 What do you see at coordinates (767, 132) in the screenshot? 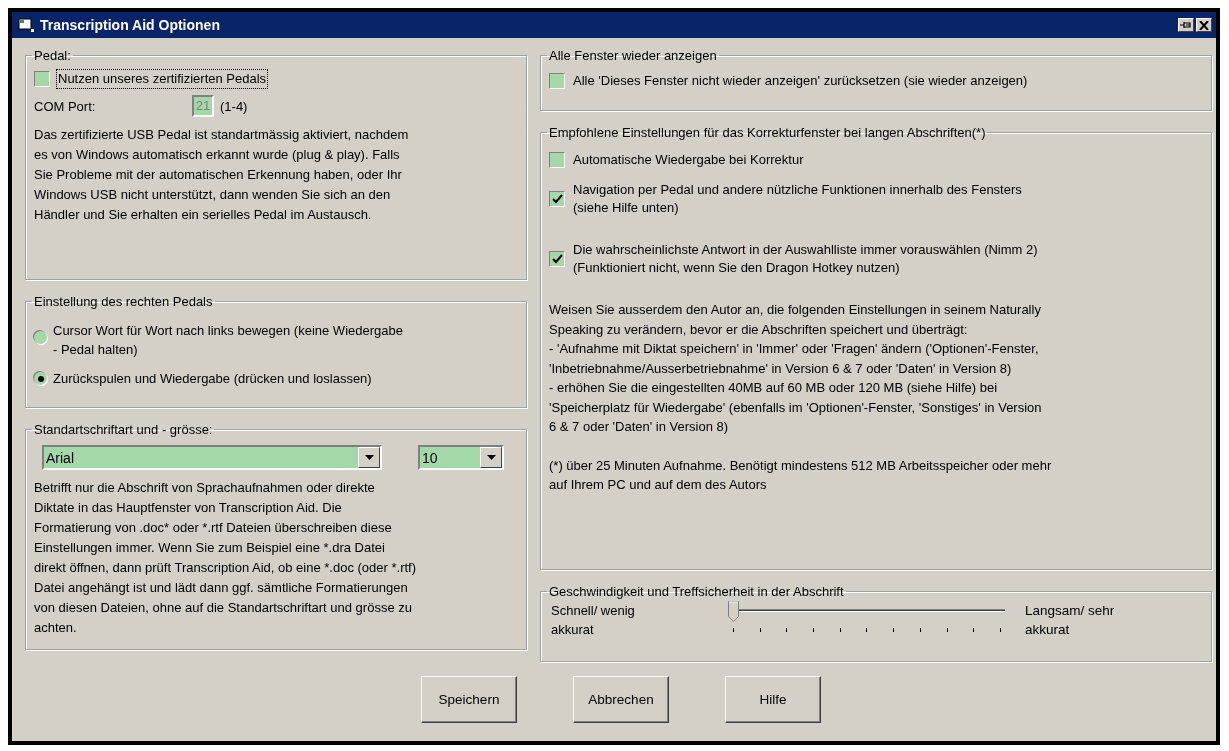
I see `group-title: Empfohlene Einstellungen für das Korrekturfenster bei langen Abschriften(*)` at bounding box center [767, 132].